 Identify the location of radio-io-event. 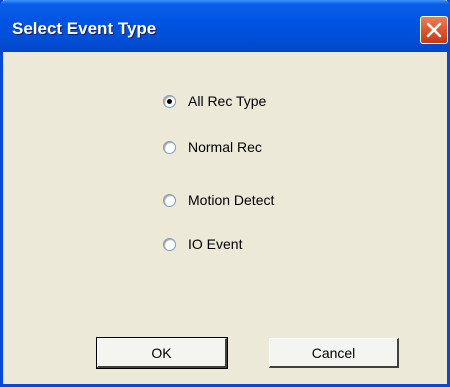
(169, 244).